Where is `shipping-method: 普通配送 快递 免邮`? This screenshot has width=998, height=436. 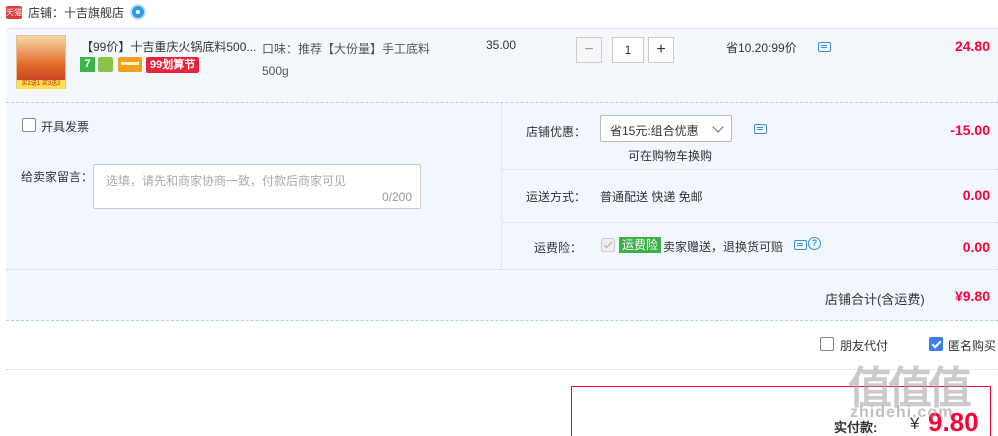 shipping-method: 普通配送 快递 免邮 is located at coordinates (651, 197).